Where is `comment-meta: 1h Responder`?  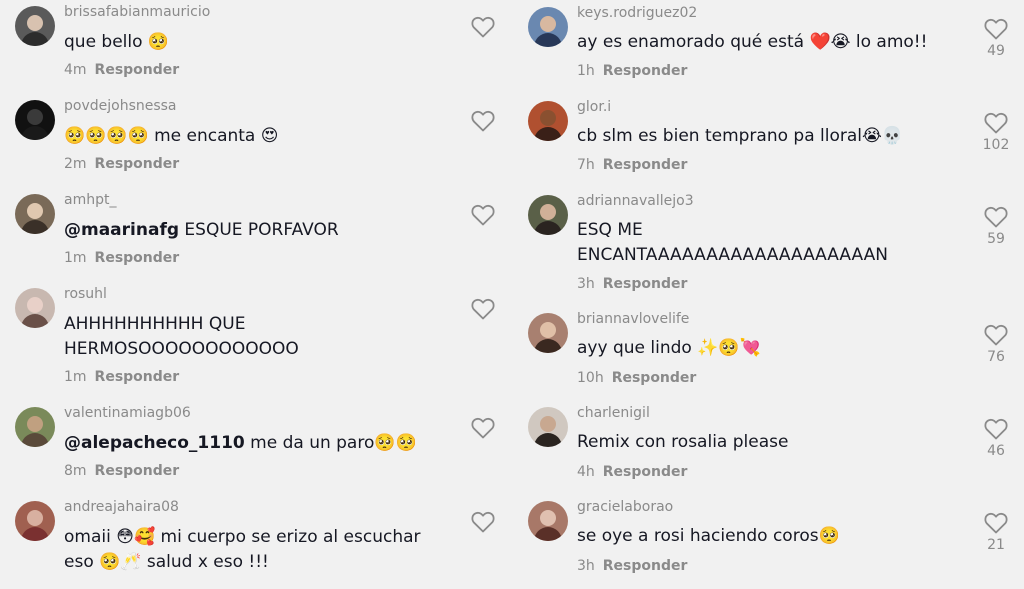 comment-meta: 1h Responder is located at coordinates (632, 71).